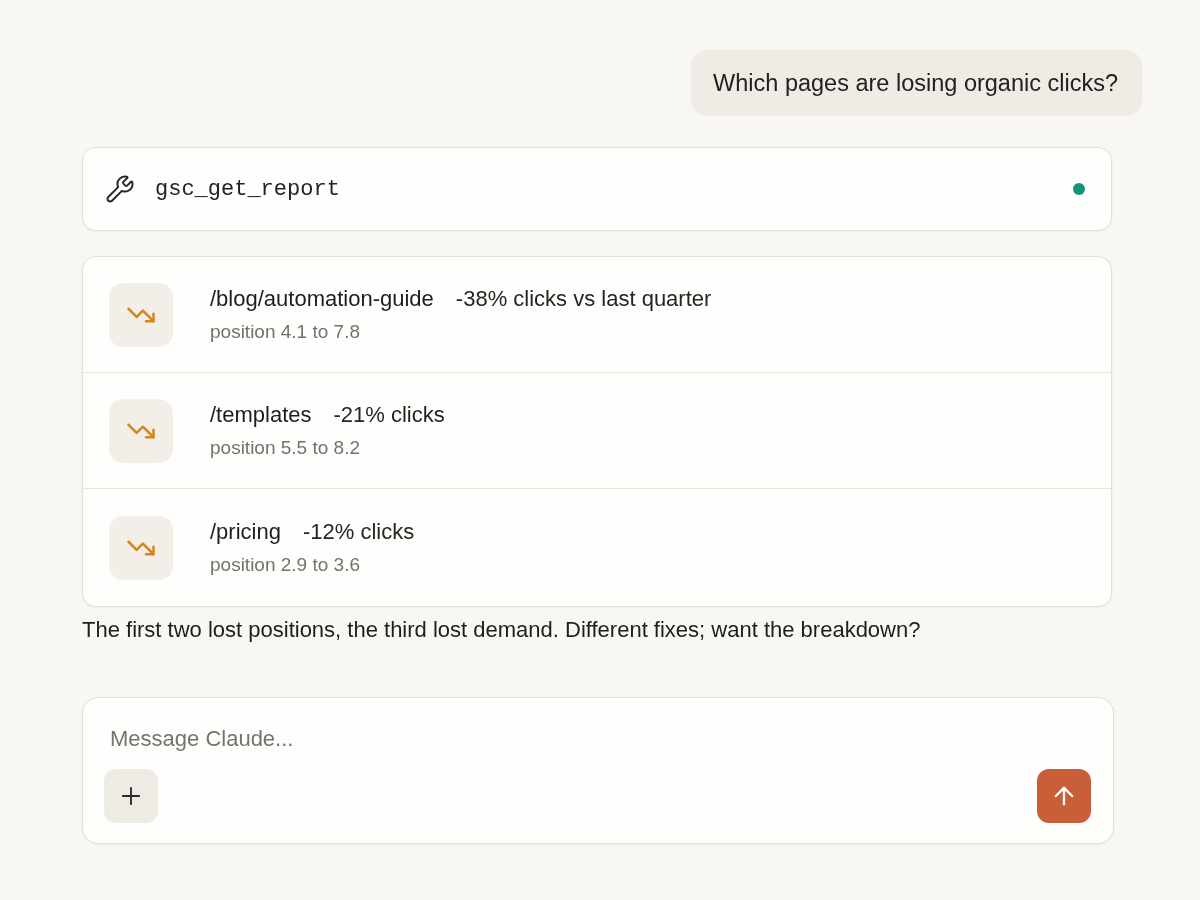  What do you see at coordinates (245, 532) in the screenshot?
I see `page-path: /pricing` at bounding box center [245, 532].